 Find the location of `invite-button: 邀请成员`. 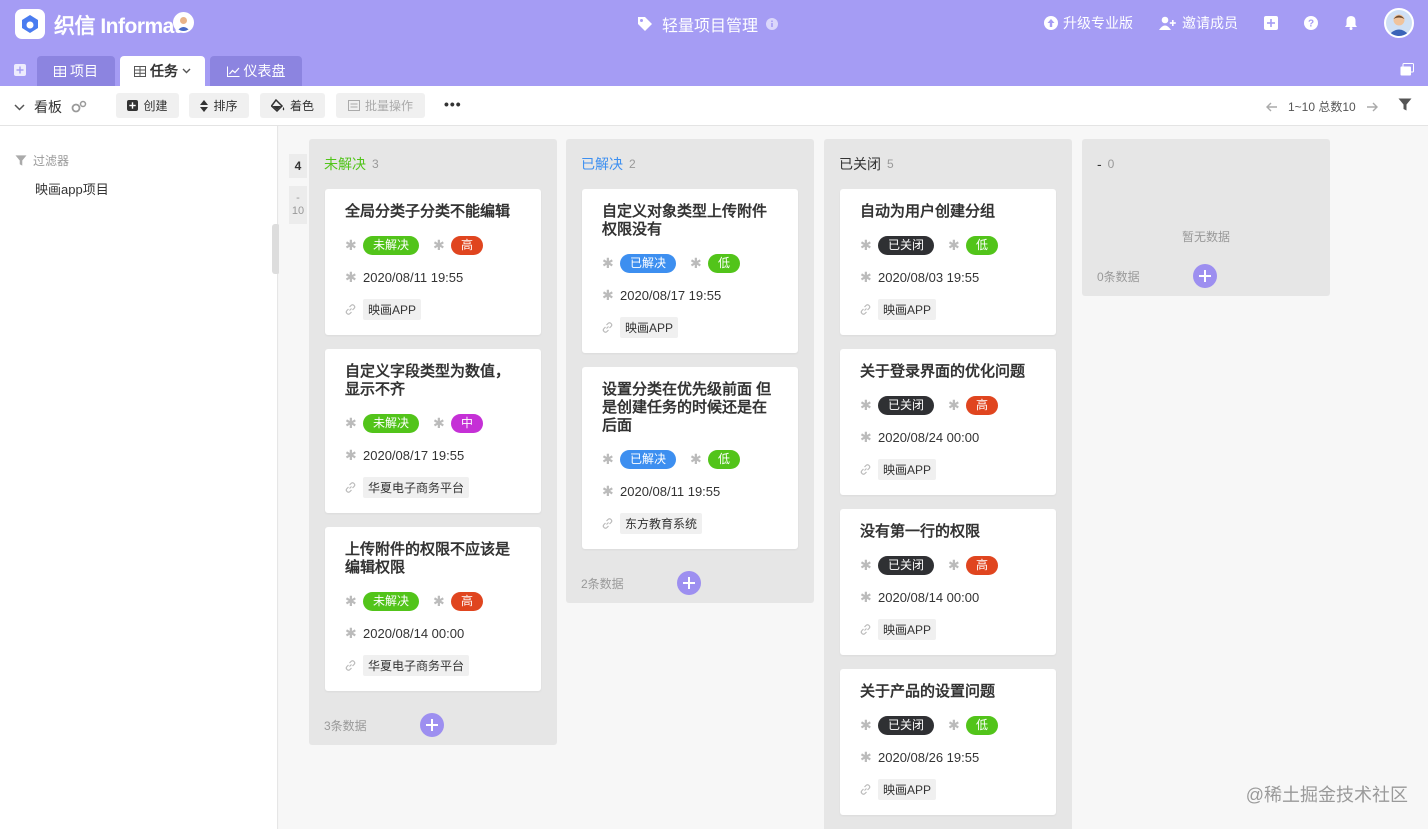

invite-button: 邀请成员 is located at coordinates (1198, 23).